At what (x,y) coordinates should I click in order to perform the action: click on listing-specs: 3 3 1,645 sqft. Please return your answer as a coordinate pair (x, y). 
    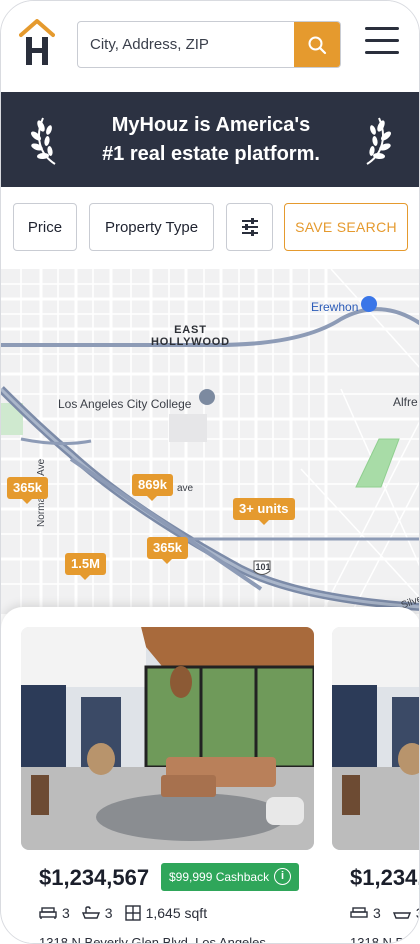
    Looking at the image, I should click on (129, 913).